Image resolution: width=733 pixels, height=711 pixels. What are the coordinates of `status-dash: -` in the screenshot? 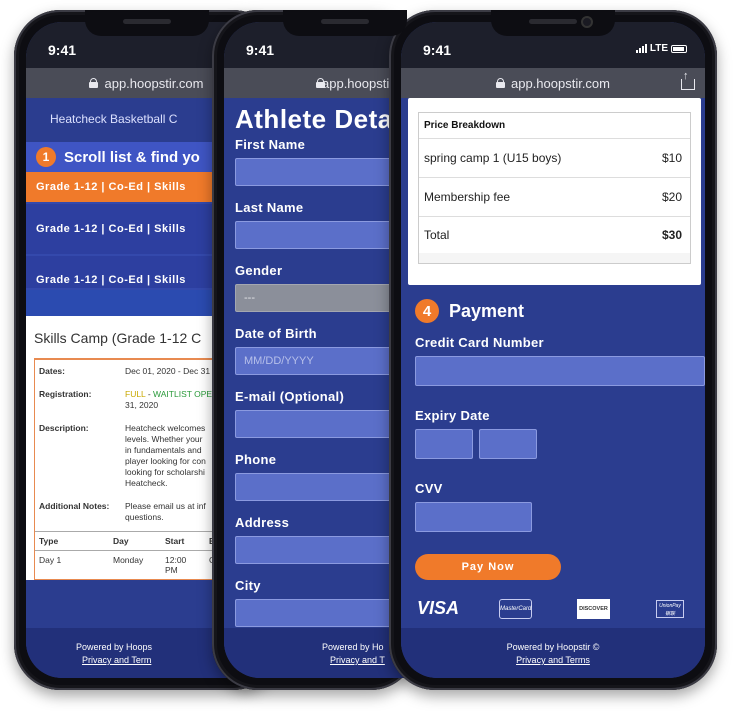 It's located at (149, 394).